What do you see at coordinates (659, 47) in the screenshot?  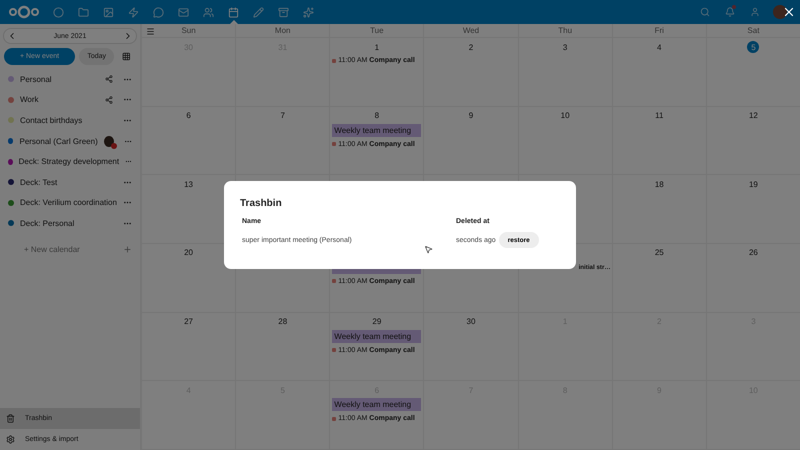 I see `day-number: 4` at bounding box center [659, 47].